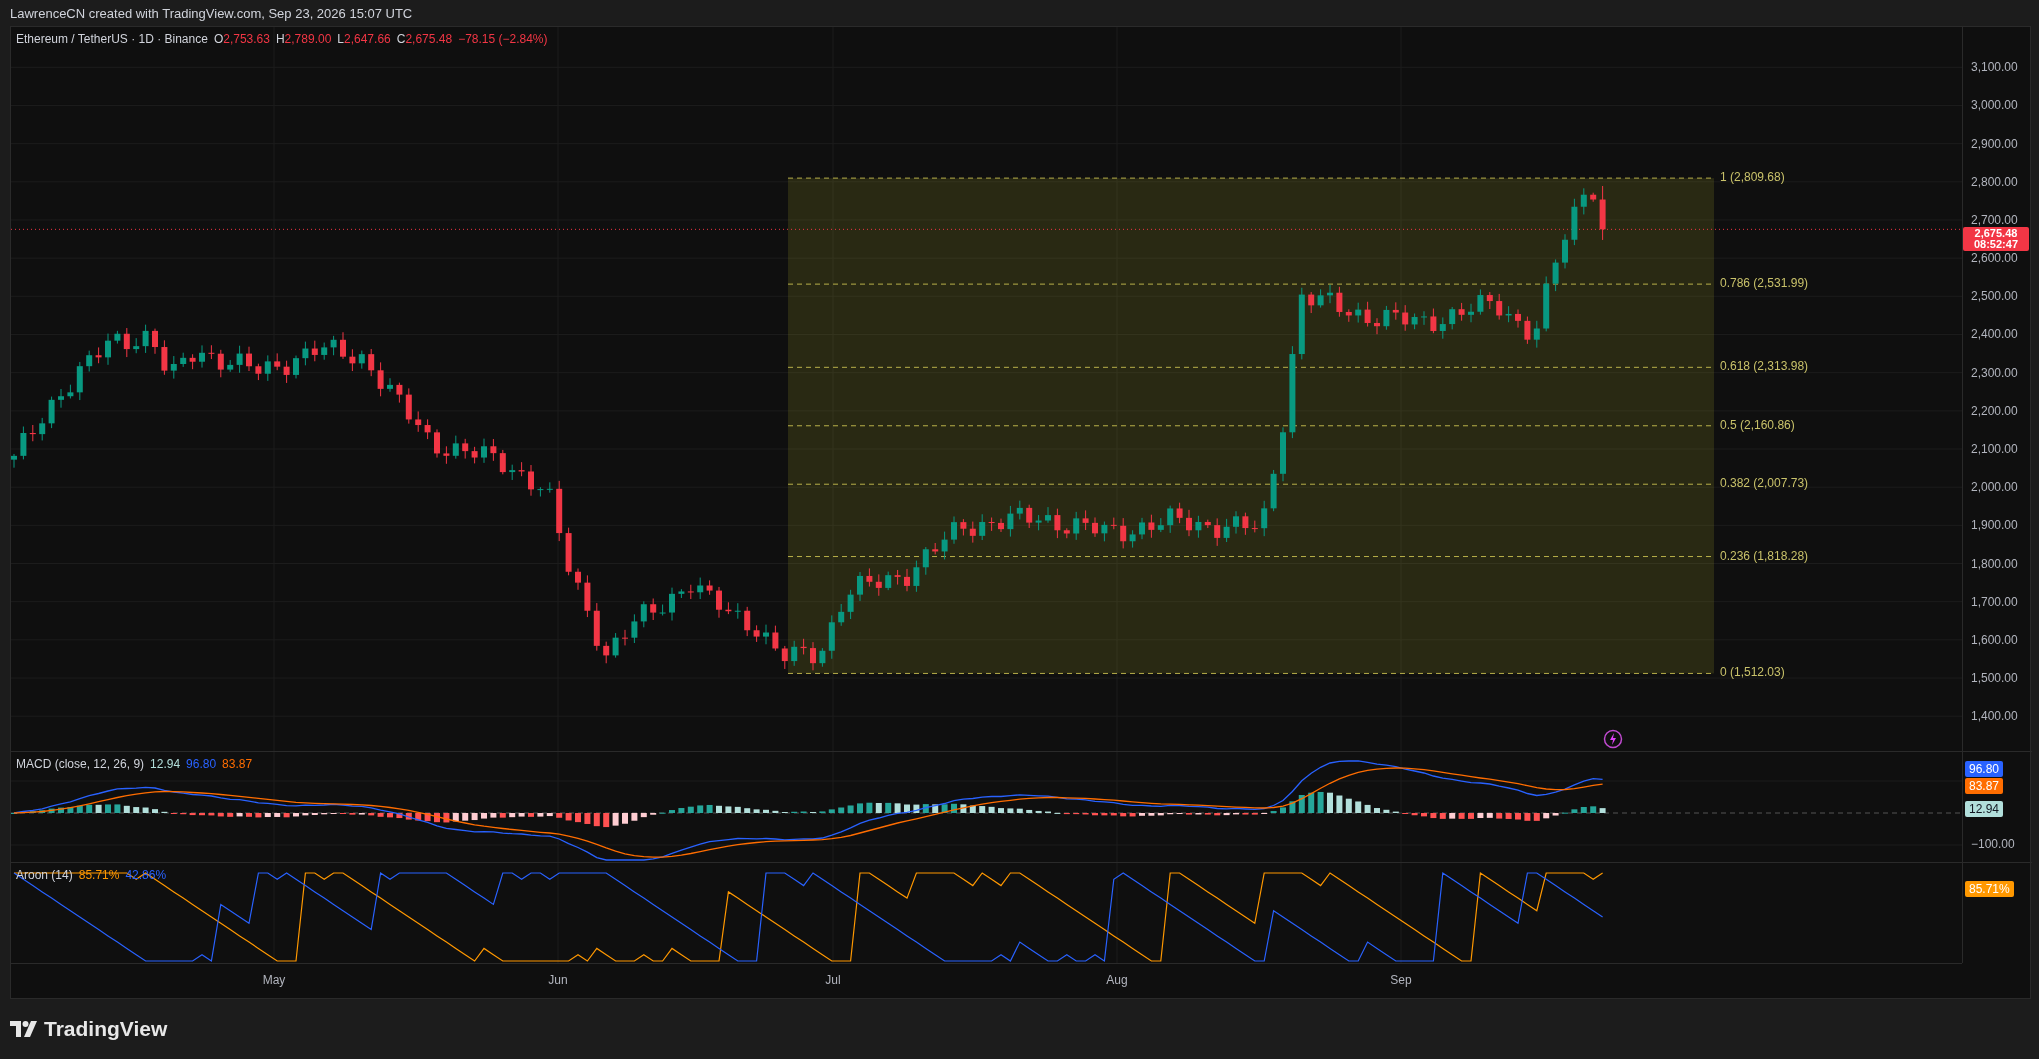  What do you see at coordinates (1994, 601) in the screenshot?
I see `price-axis-label: 1,700.00` at bounding box center [1994, 601].